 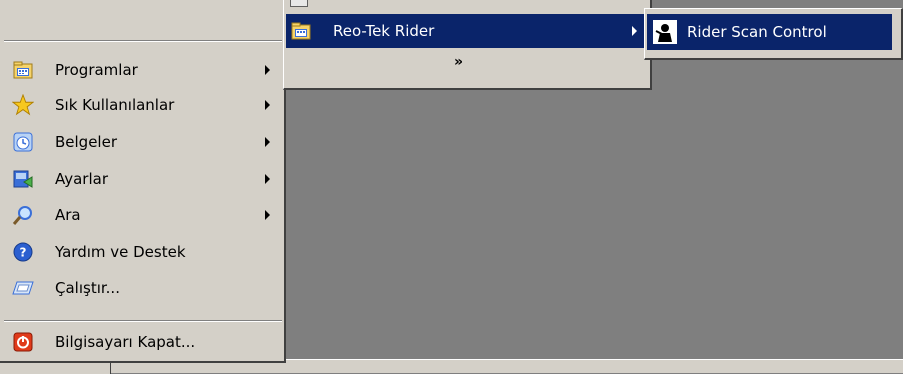 What do you see at coordinates (143, 321) in the screenshot?
I see `menu-separator` at bounding box center [143, 321].